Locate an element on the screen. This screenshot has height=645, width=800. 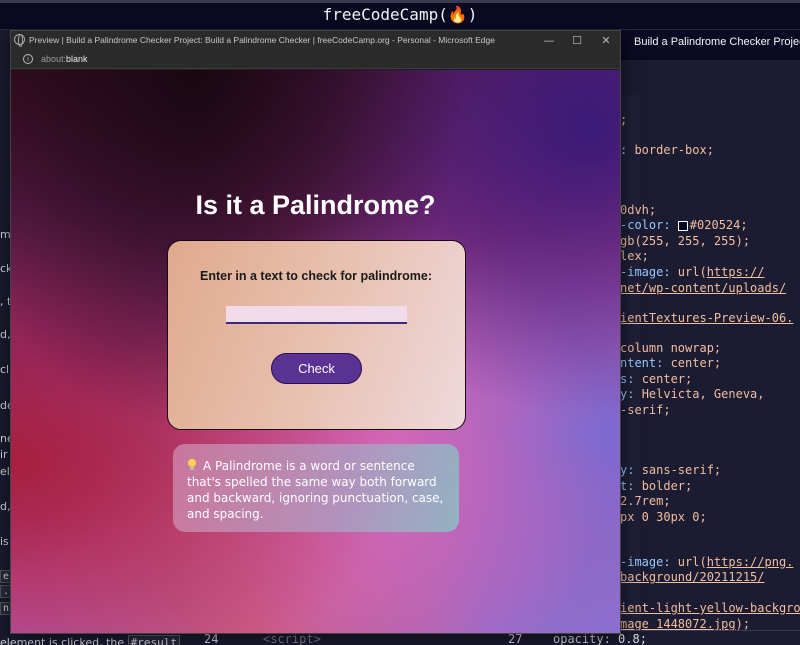
code-line: 2.7rem; is located at coordinates (645, 501).